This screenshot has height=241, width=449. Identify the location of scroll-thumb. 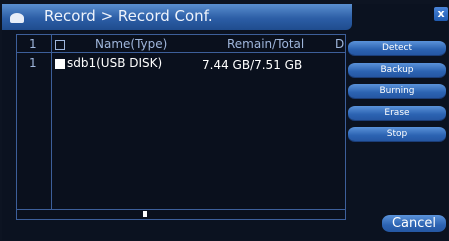
(145, 214).